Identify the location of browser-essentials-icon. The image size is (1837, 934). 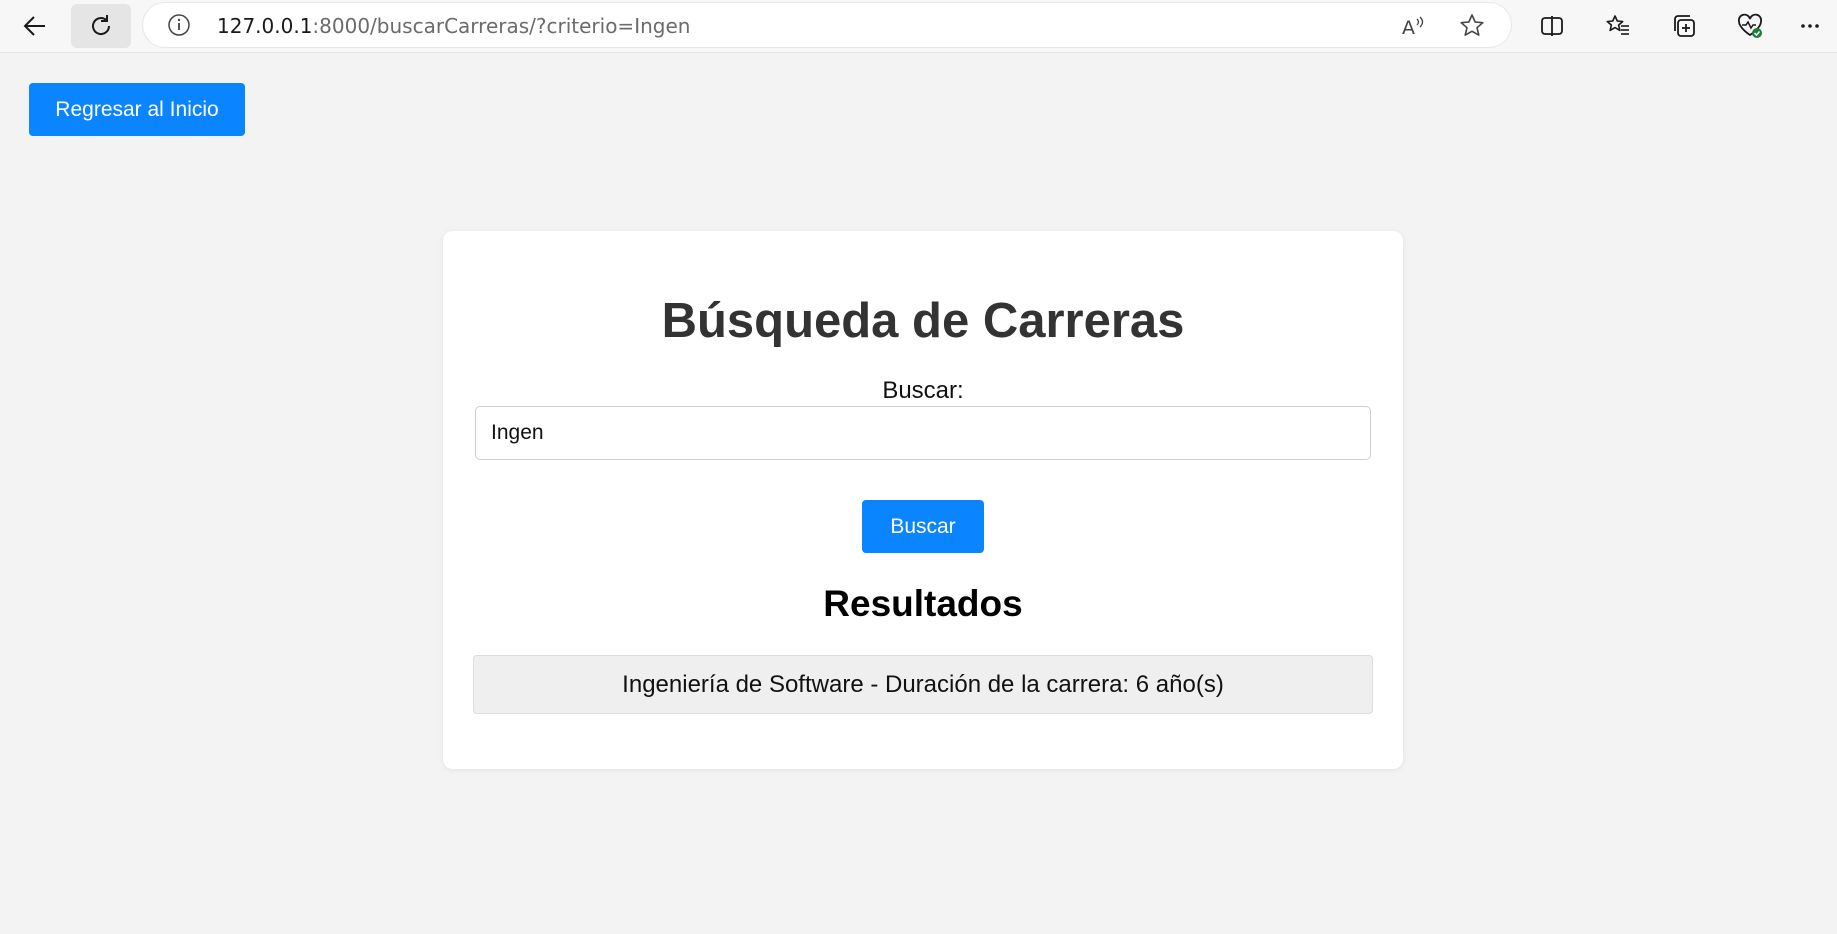
(1750, 25).